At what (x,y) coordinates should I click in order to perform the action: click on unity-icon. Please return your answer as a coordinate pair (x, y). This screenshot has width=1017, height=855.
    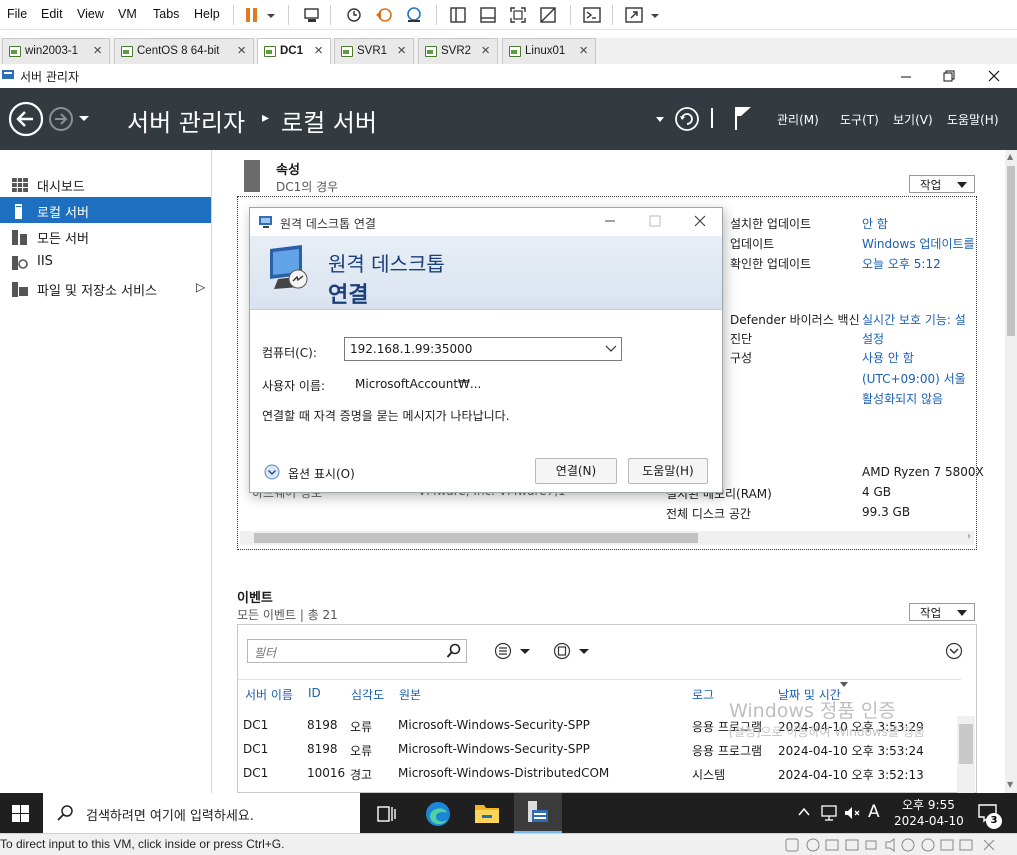
    Looking at the image, I should click on (548, 15).